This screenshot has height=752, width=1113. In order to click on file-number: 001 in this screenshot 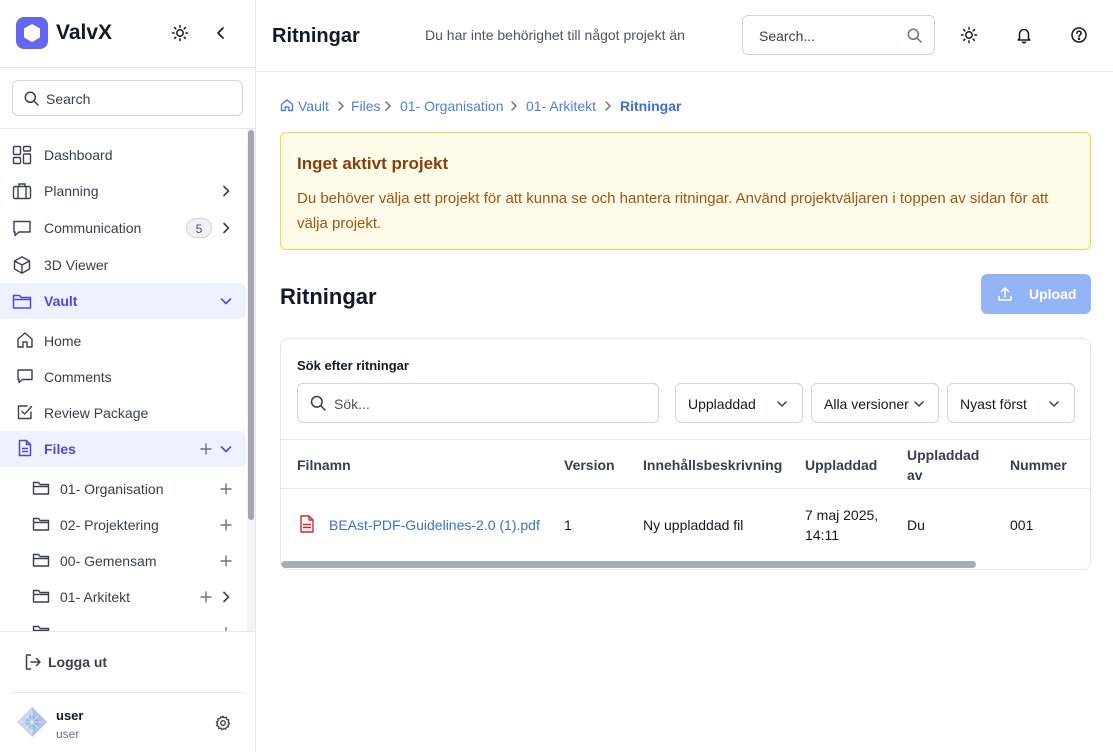, I will do `click(1022, 525)`.